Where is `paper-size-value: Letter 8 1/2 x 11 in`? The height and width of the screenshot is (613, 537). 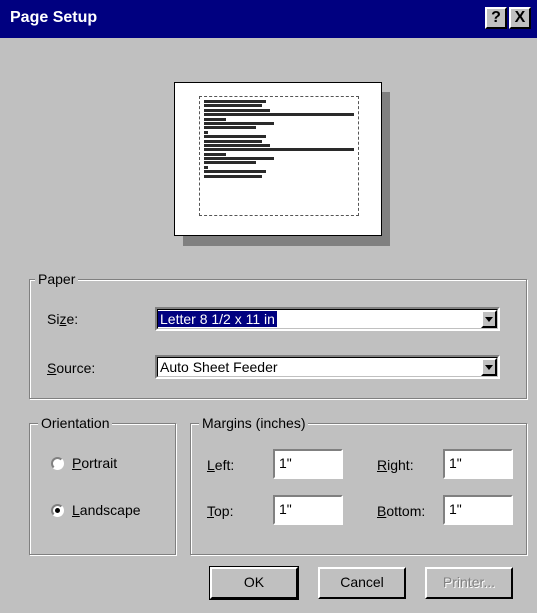 paper-size-value: Letter 8 1/2 x 11 in is located at coordinates (217, 319).